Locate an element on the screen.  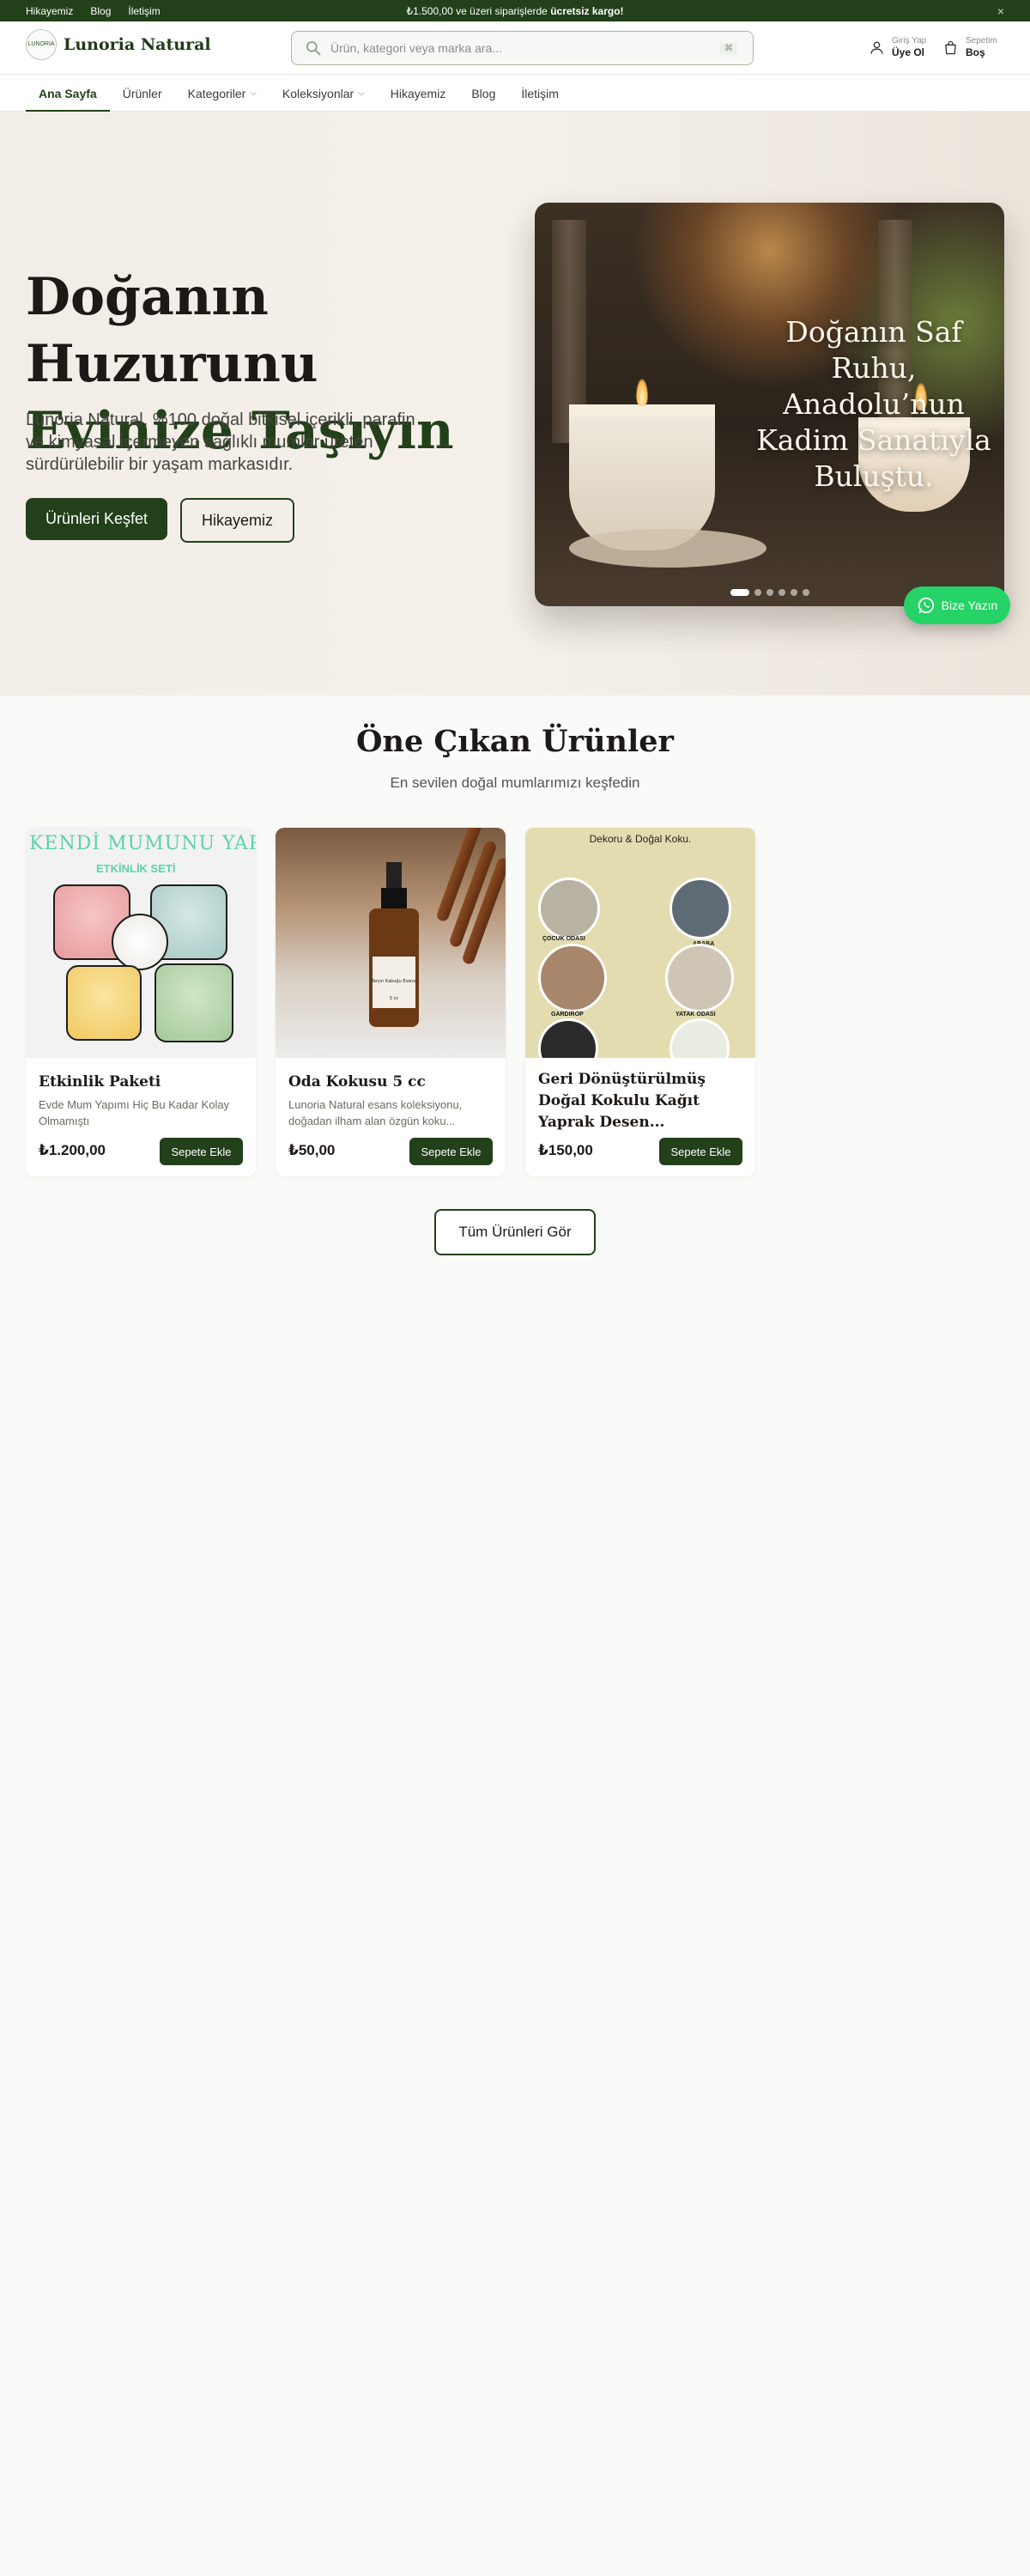
user-icon is located at coordinates (876, 47).